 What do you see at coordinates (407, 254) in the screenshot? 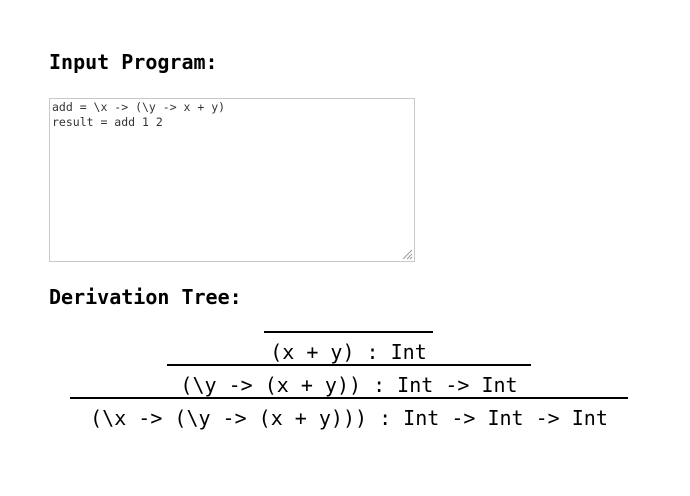
I see `resize-handle-icon` at bounding box center [407, 254].